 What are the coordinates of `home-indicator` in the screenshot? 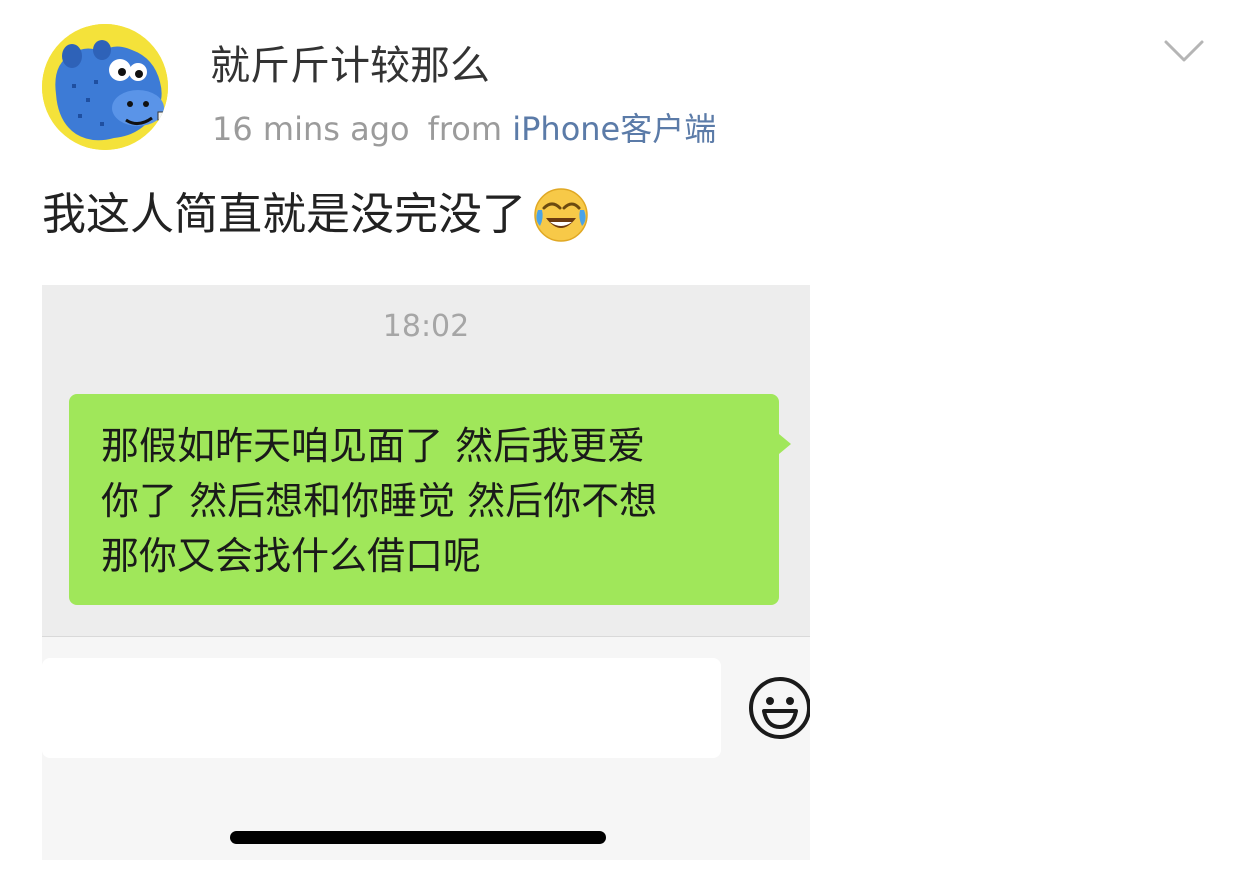 It's located at (418, 837).